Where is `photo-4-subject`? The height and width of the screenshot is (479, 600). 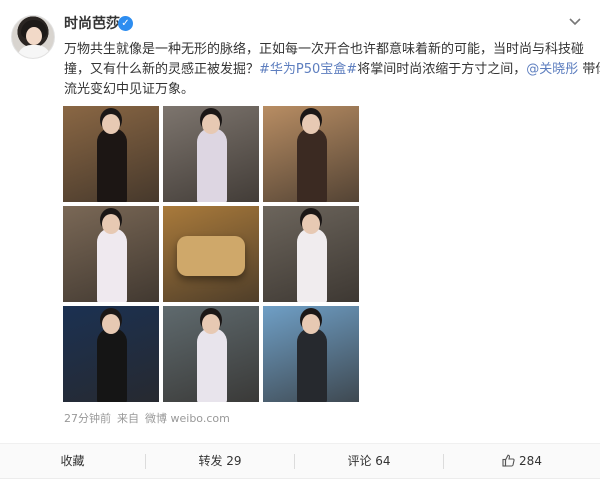
photo-4-subject is located at coordinates (112, 265).